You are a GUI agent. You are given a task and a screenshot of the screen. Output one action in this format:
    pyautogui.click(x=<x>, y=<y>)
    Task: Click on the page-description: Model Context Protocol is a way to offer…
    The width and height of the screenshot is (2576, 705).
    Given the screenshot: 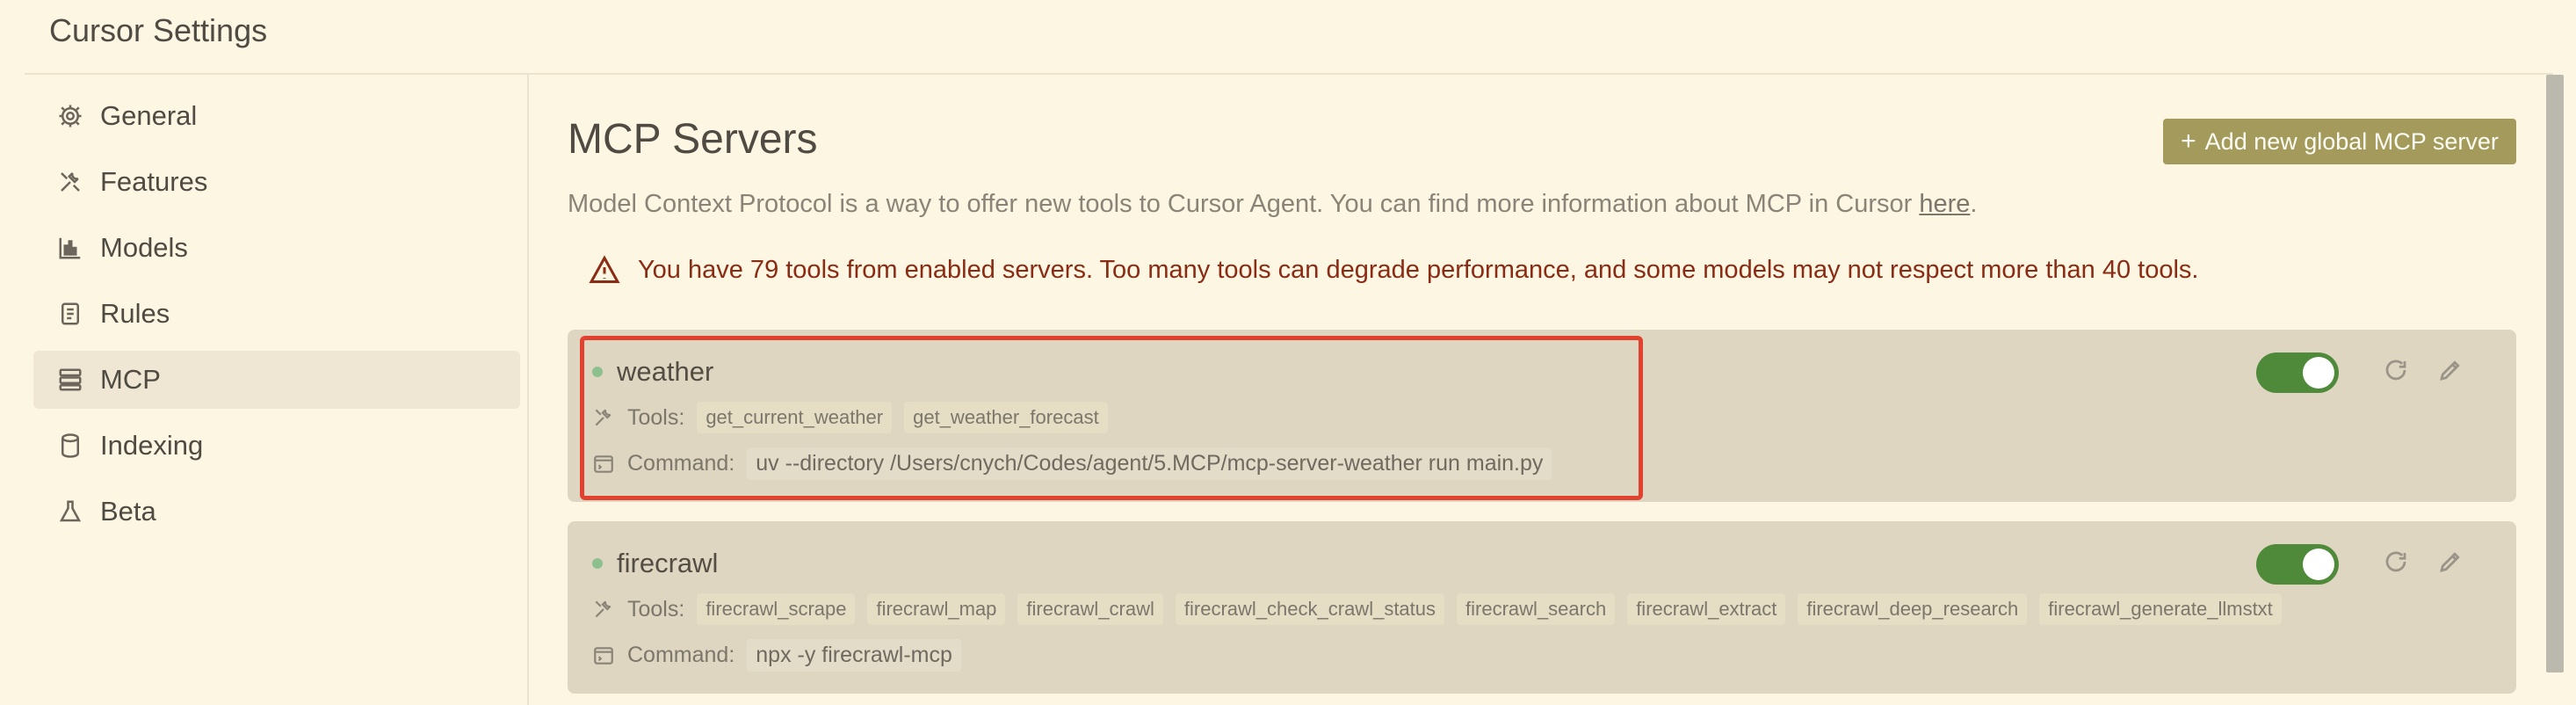 What is the action you would take?
    pyautogui.click(x=1273, y=204)
    